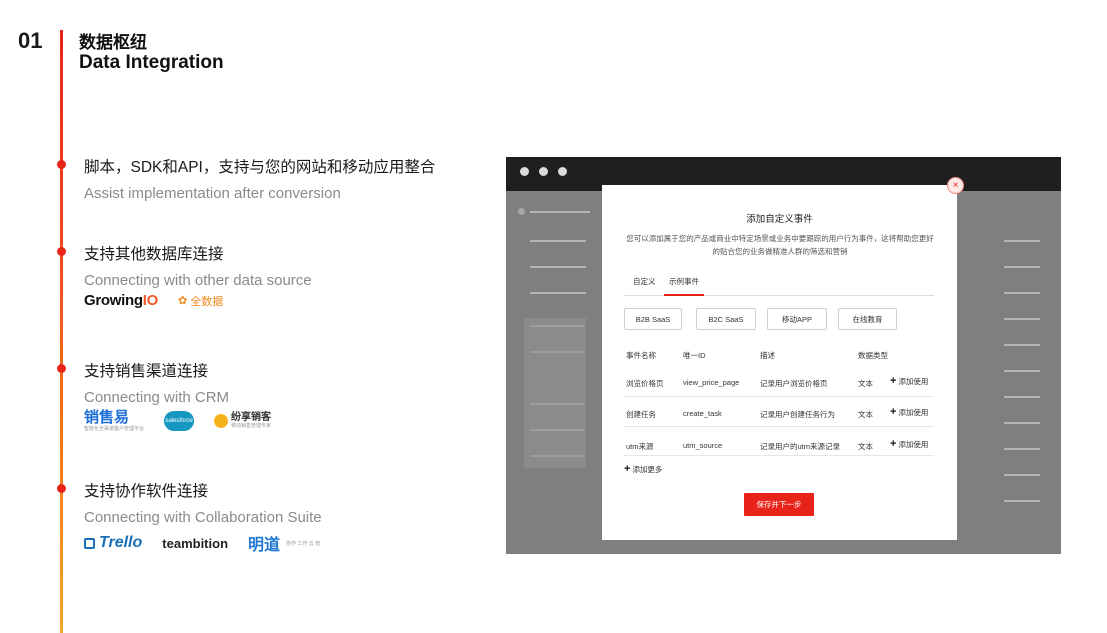 Image resolution: width=1107 pixels, height=633 pixels. Describe the element at coordinates (242, 421) in the screenshot. I see `fenxiang-logo: 纷享销客 移动销售管理专家` at that location.